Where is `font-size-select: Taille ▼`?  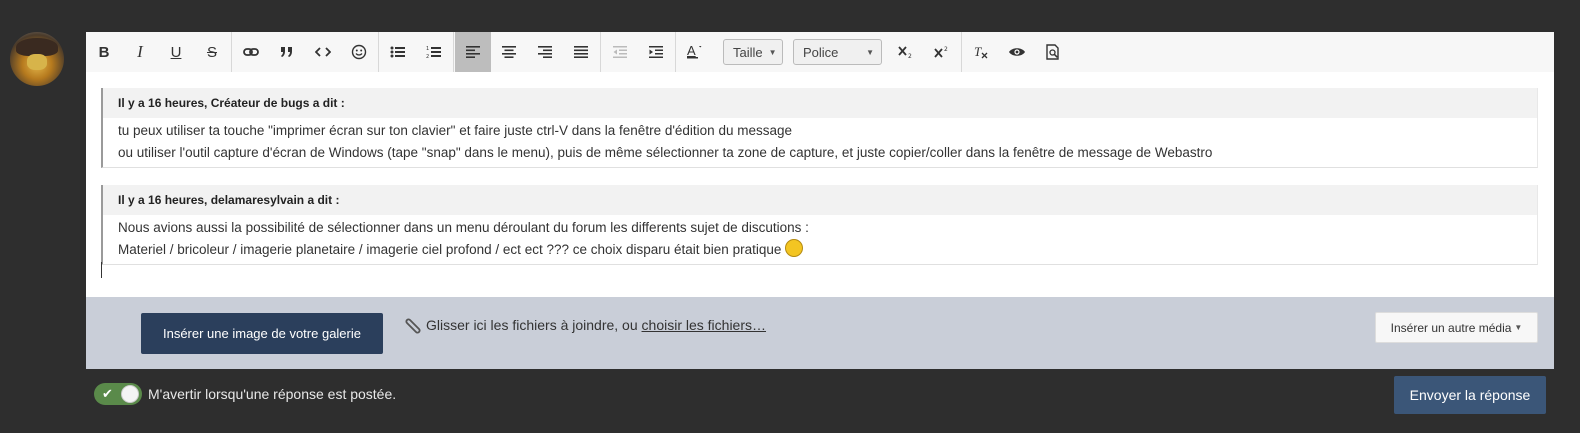
font-size-select: Taille ▼ is located at coordinates (753, 52).